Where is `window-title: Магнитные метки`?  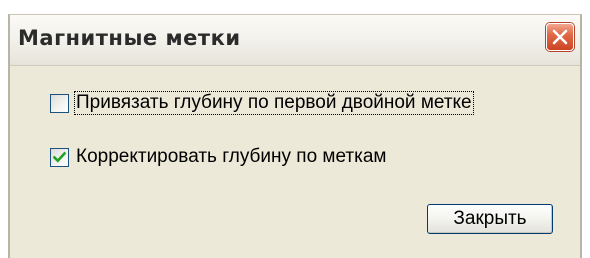 window-title: Магнитные метки is located at coordinates (129, 38).